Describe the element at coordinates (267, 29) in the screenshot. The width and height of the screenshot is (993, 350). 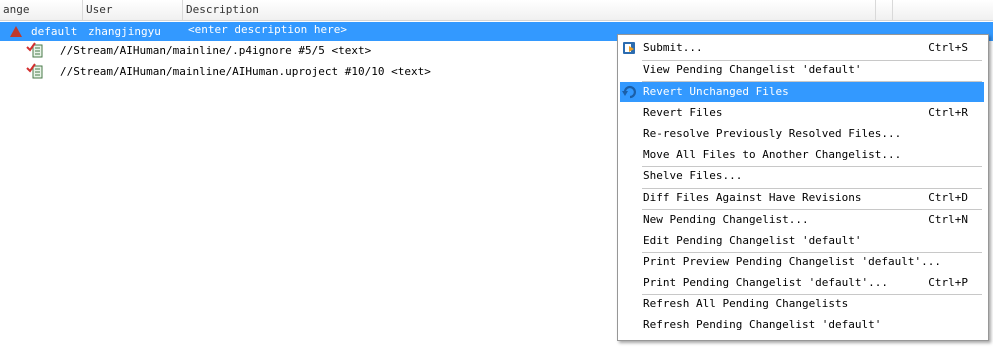
I see `changelist-description: <enter description here>` at that location.